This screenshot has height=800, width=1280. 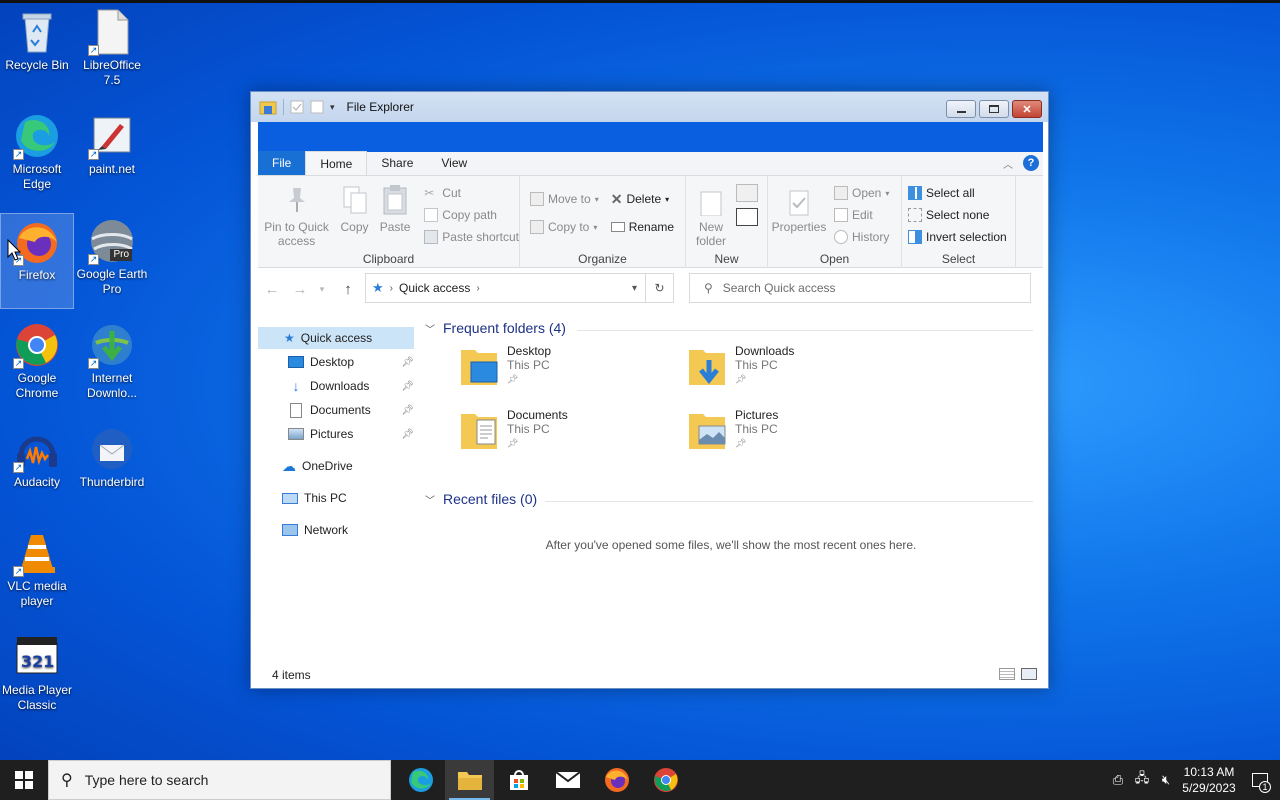 I want to click on chrome-icon, so click(x=665, y=780).